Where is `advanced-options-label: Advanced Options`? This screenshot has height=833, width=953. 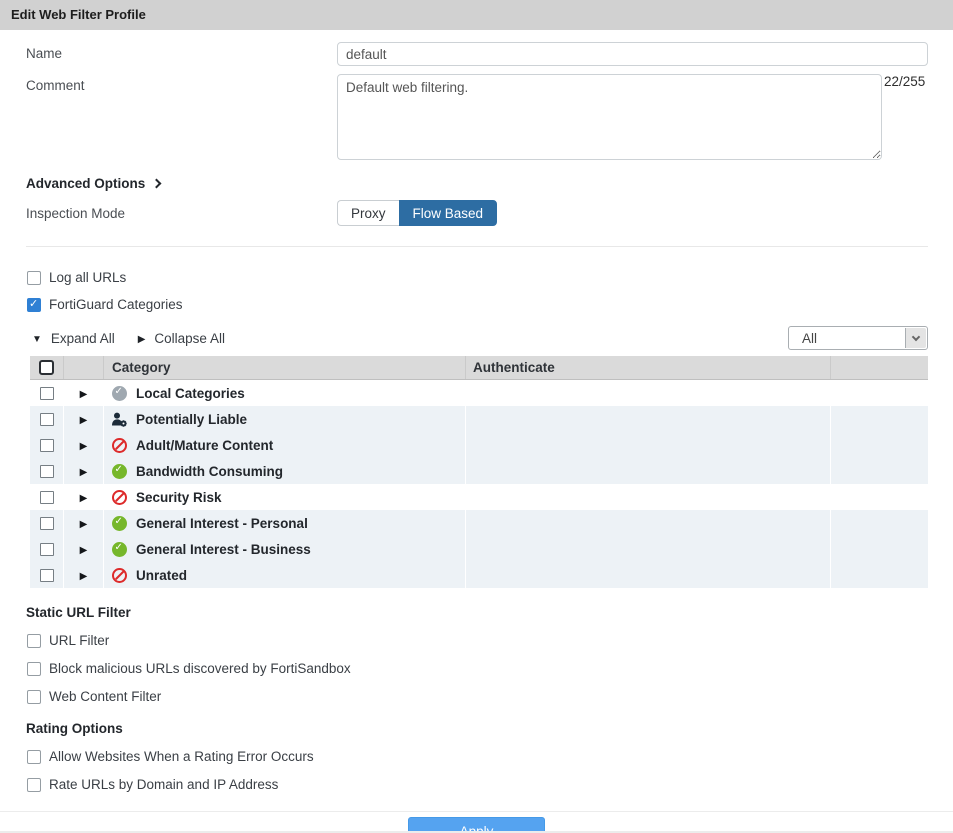
advanced-options-label: Advanced Options is located at coordinates (86, 183).